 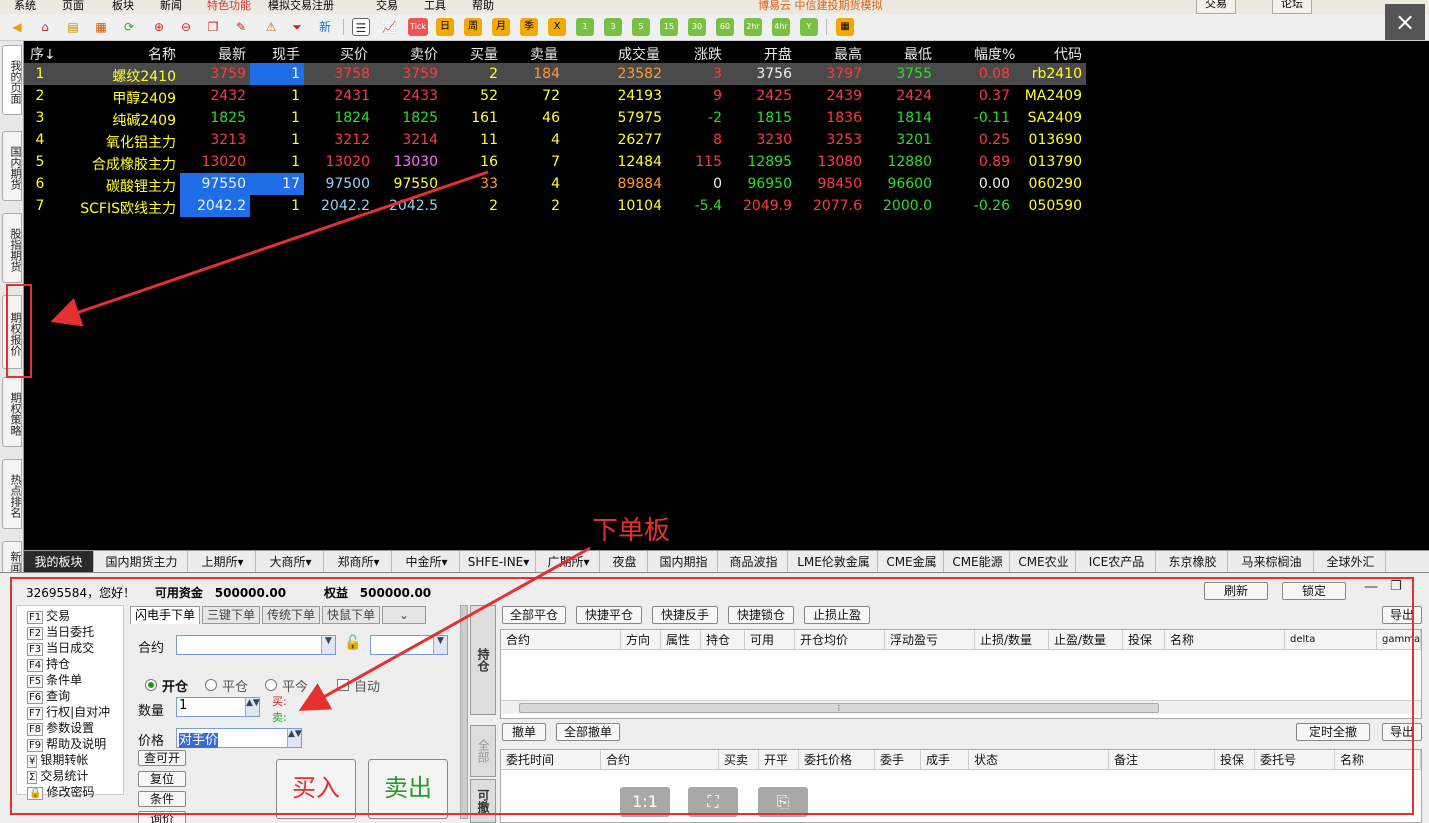 What do you see at coordinates (361, 27) in the screenshot?
I see `list-view-icon: ☰` at bounding box center [361, 27].